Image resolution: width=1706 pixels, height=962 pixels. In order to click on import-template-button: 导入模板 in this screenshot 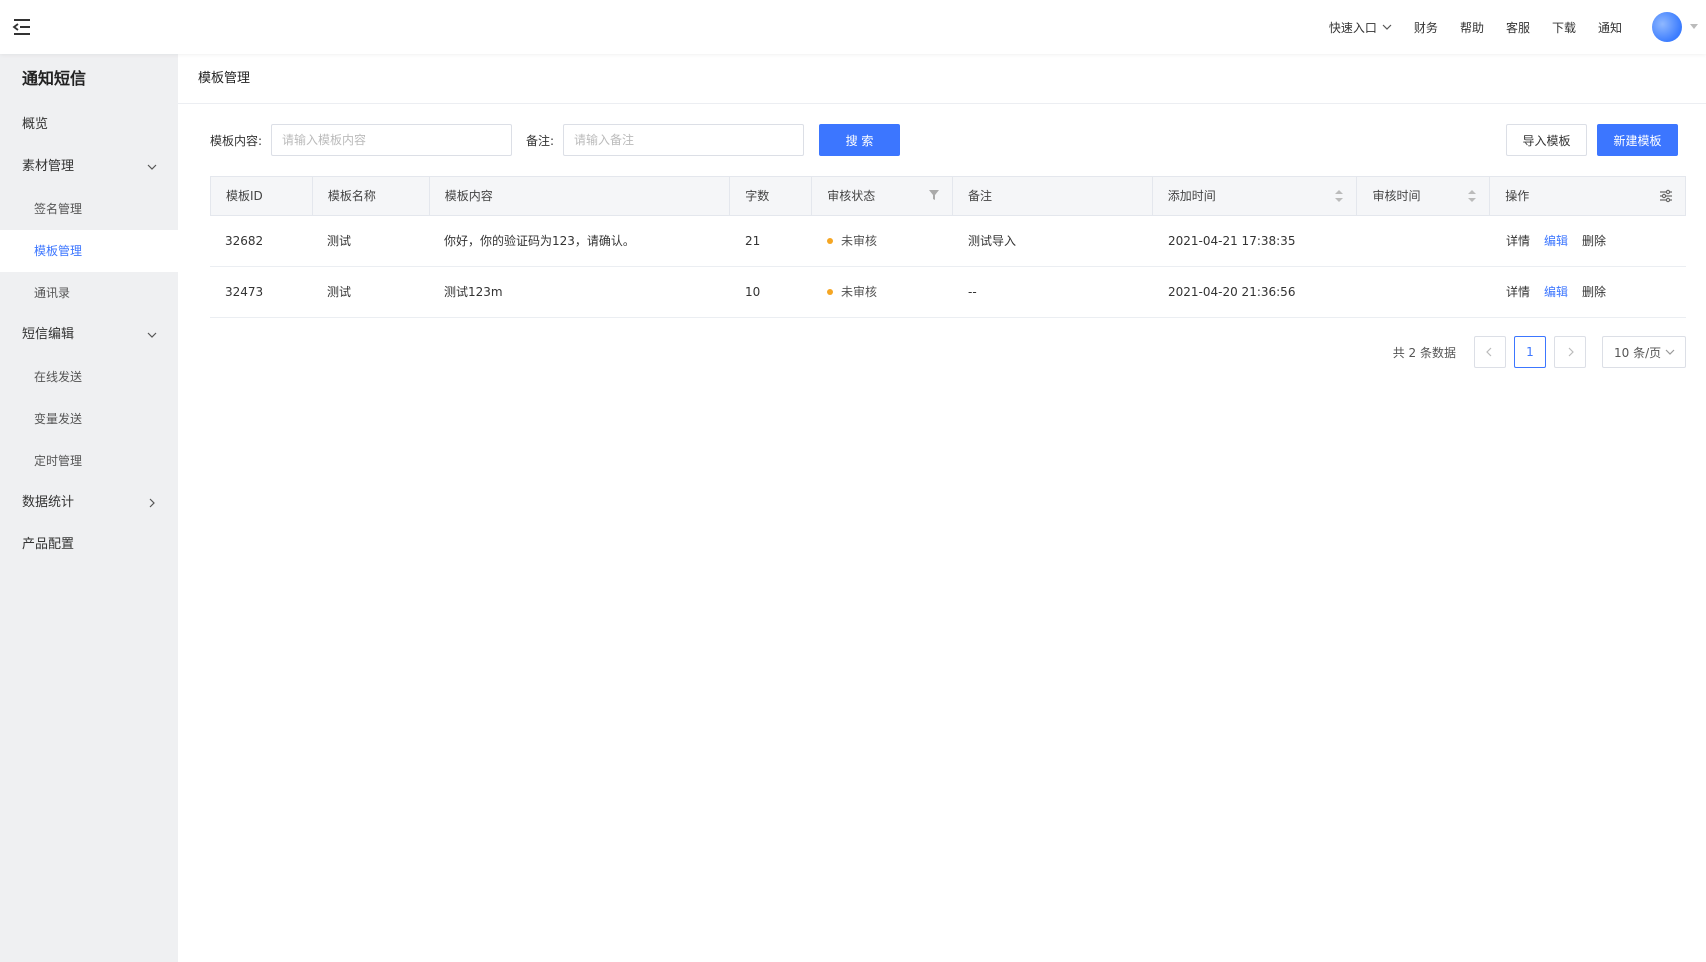, I will do `click(1546, 140)`.